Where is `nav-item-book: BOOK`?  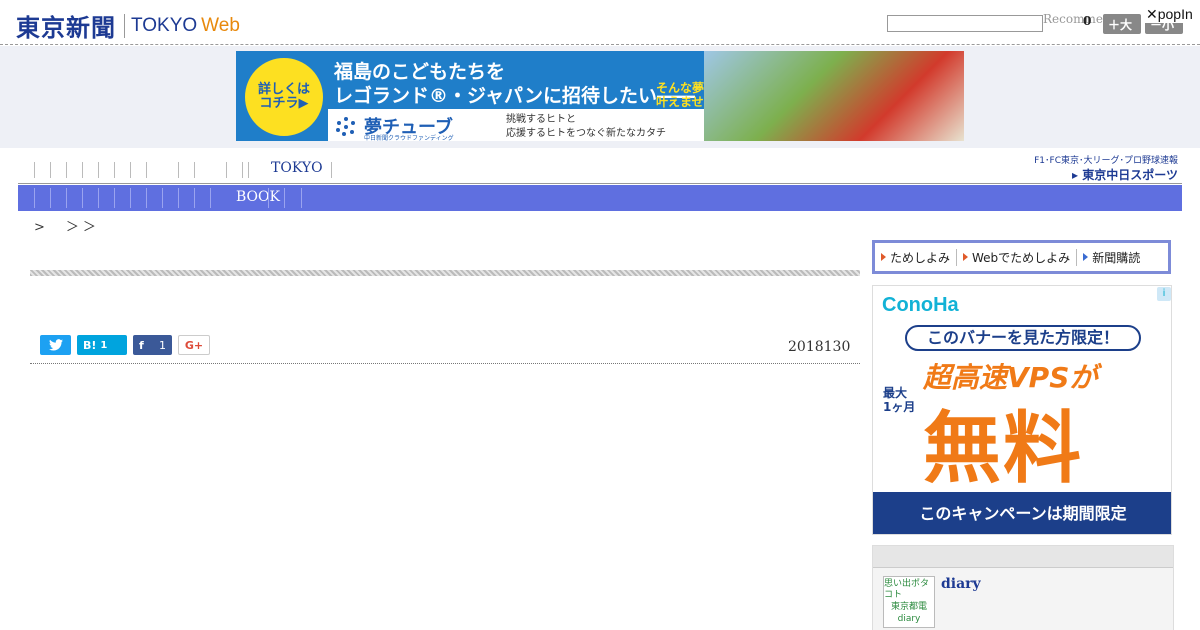
nav-item-book: BOOK is located at coordinates (258, 197).